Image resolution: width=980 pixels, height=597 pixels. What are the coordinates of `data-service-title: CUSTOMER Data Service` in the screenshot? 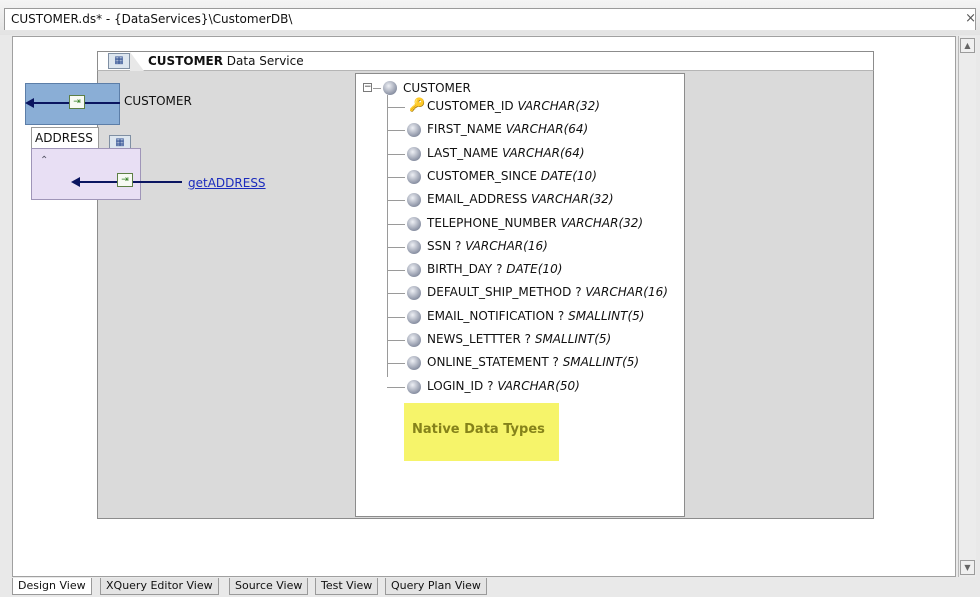 It's located at (226, 61).